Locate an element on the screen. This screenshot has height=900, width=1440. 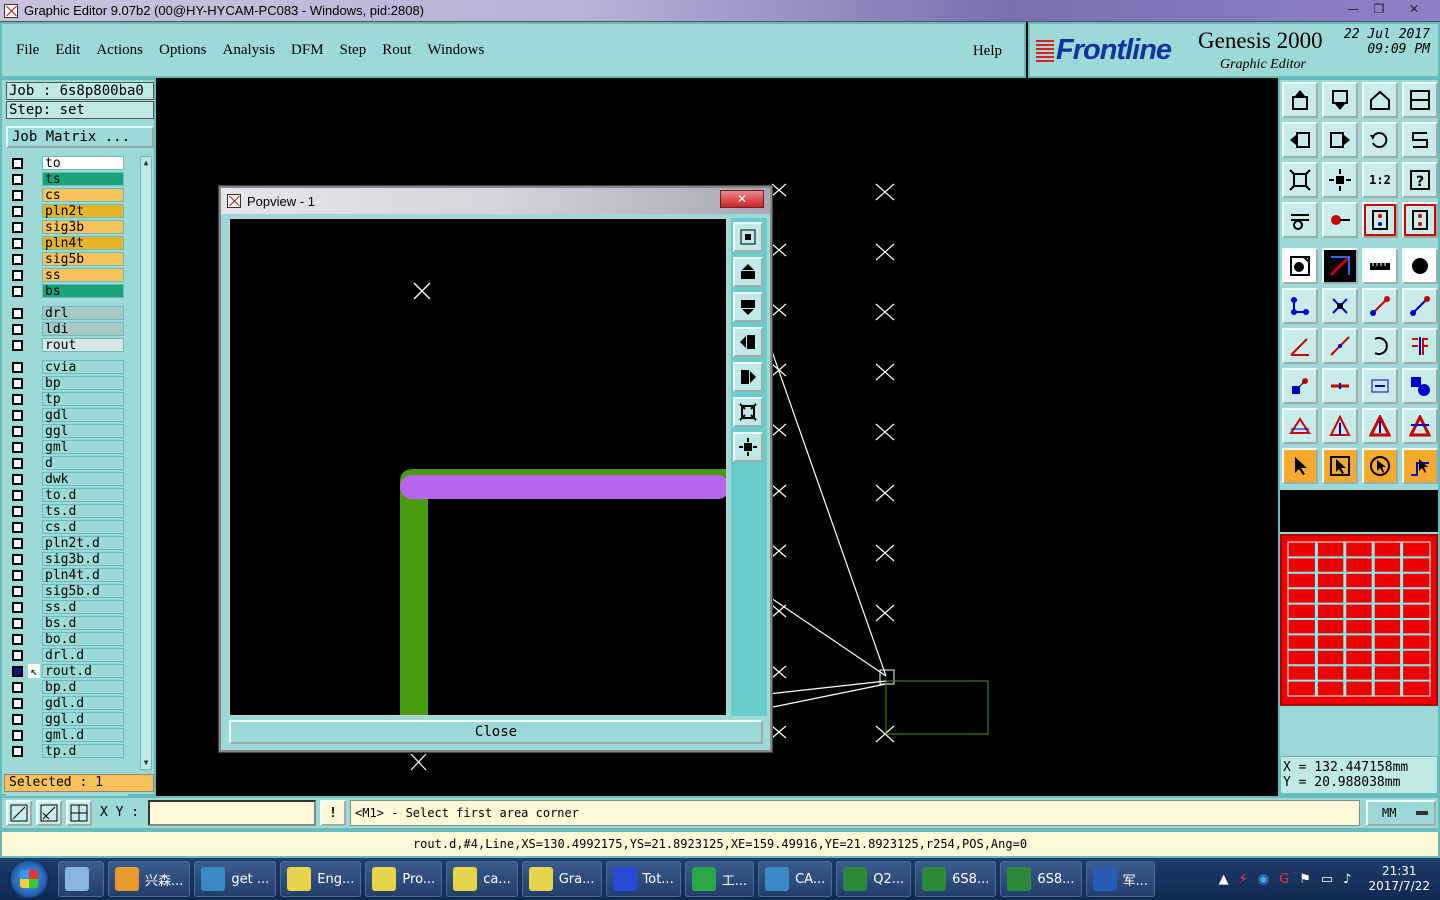
pointer-box-icon is located at coordinates (1340, 466).